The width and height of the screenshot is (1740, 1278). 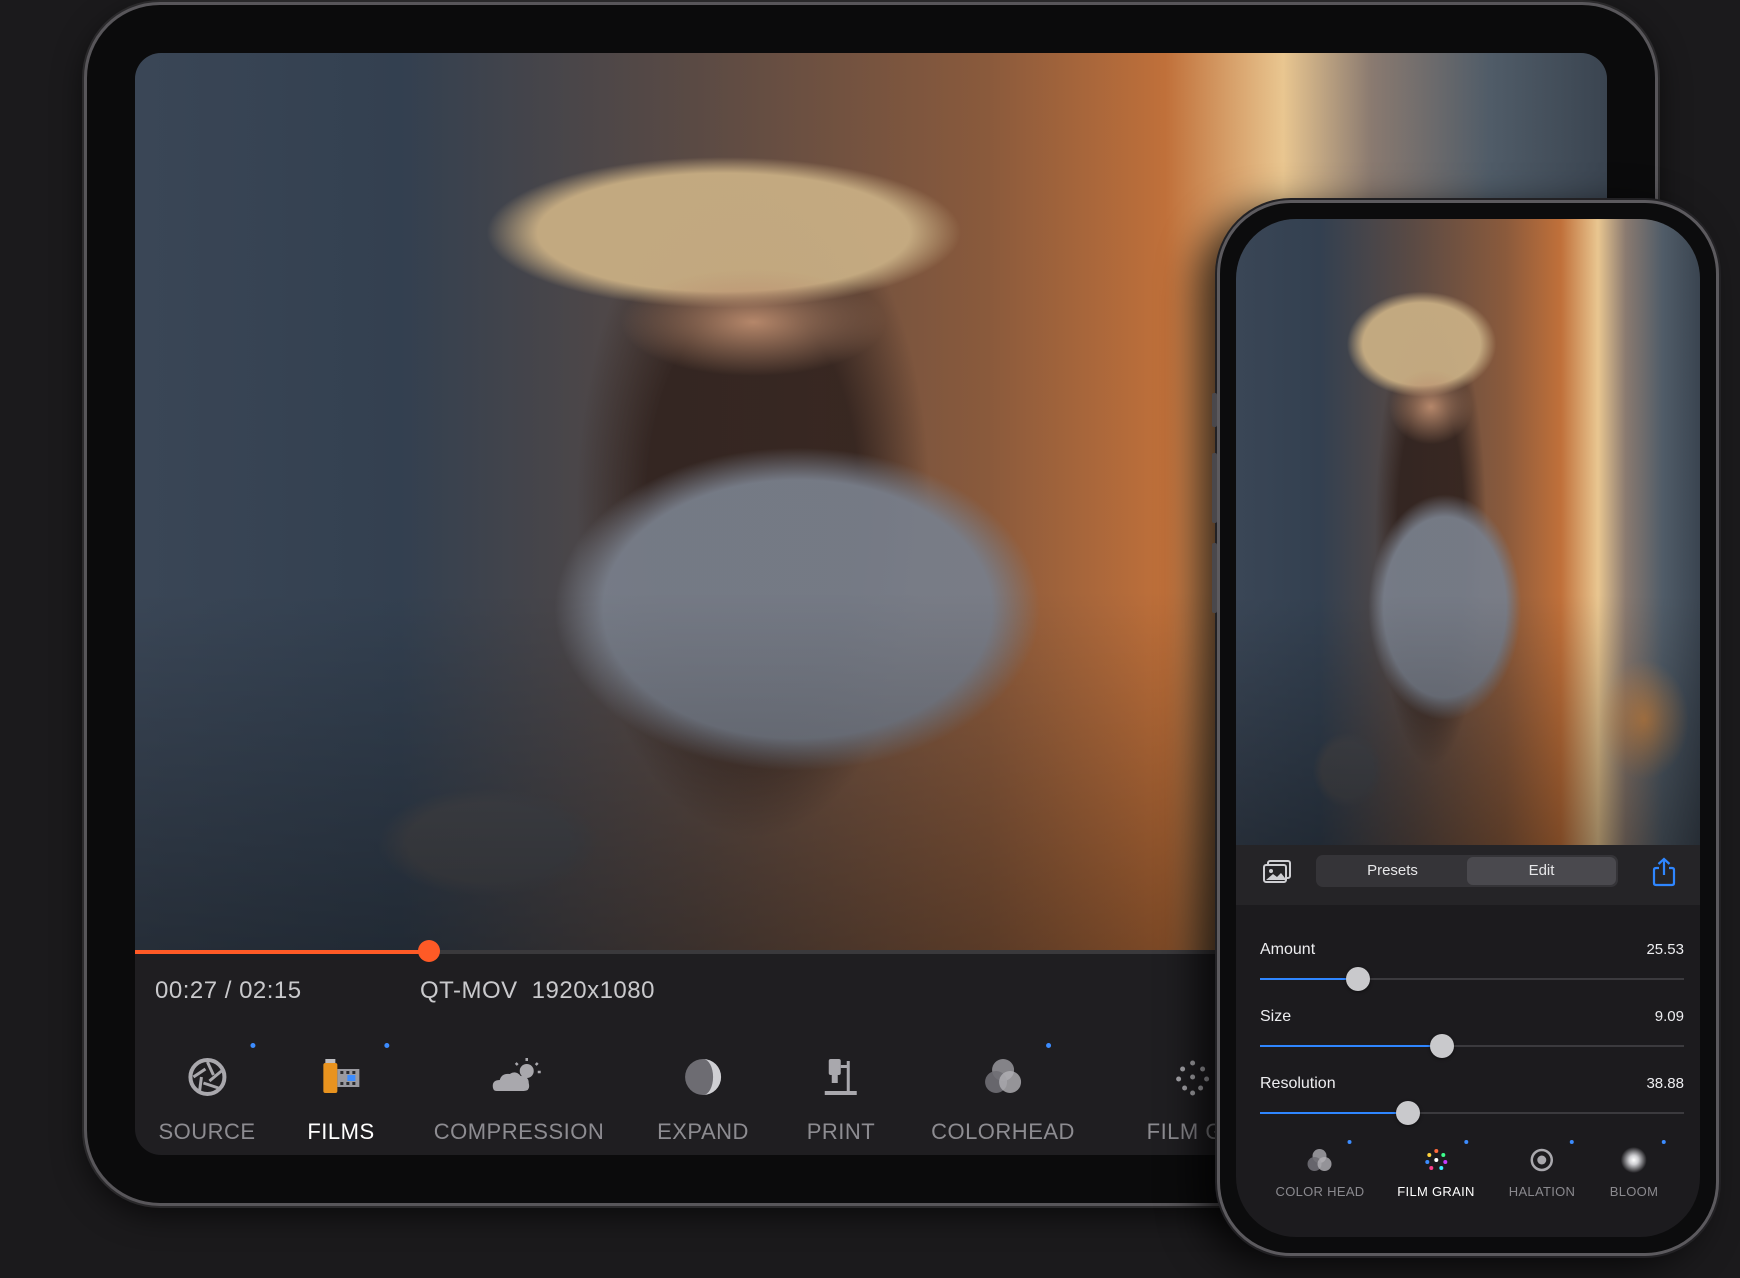 I want to click on file-info: QT-MOV 1920x1080, so click(x=537, y=991).